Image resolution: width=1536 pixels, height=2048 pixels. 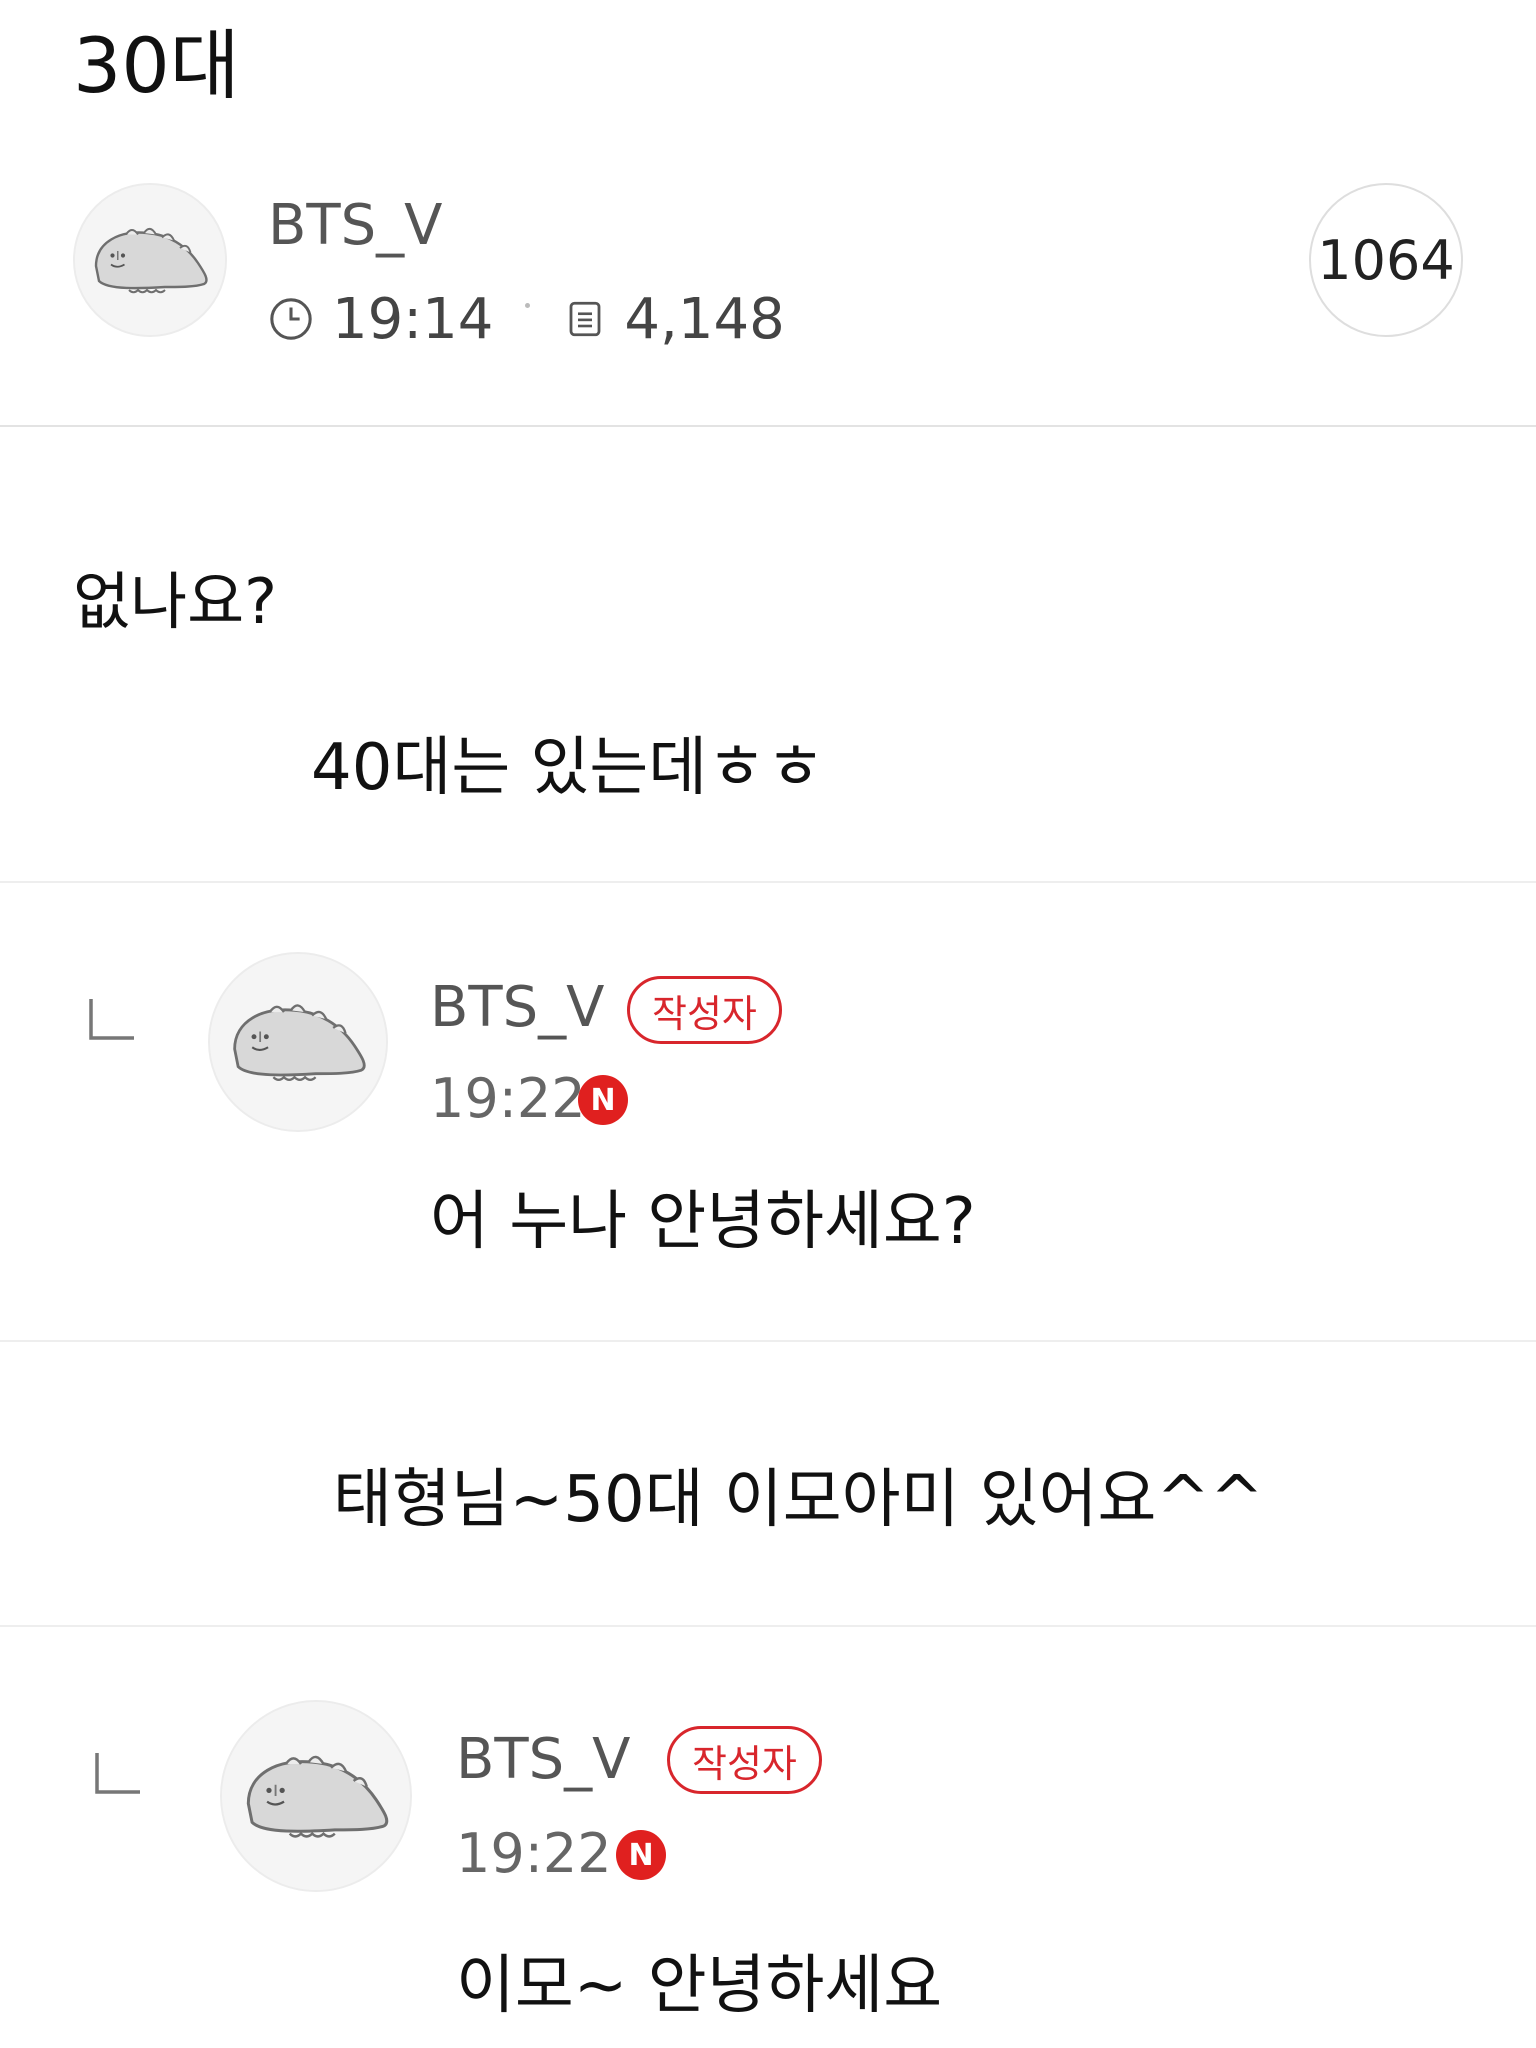 What do you see at coordinates (568, 768) in the screenshot?
I see `comment-text: 40대는 있는데ㅎㅎ` at bounding box center [568, 768].